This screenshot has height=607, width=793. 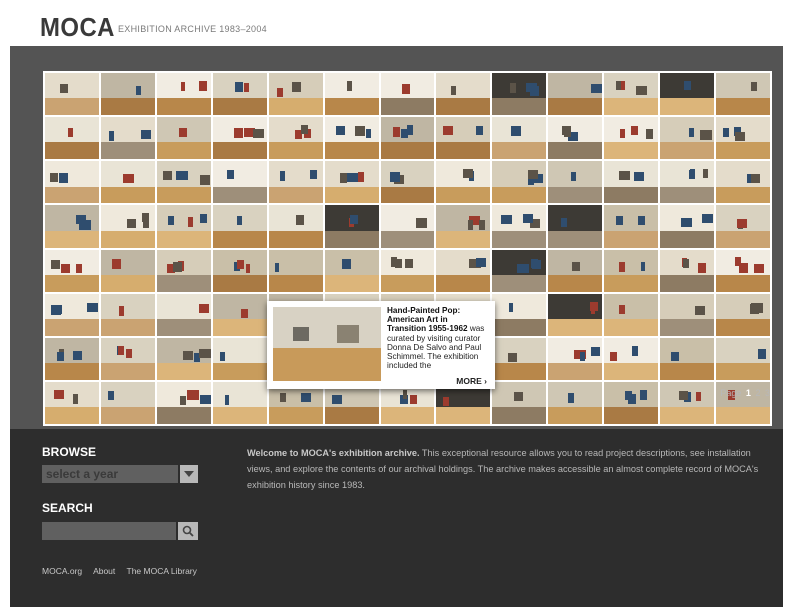 I want to click on link-moca-org: MOCA.org, so click(x=62, y=571).